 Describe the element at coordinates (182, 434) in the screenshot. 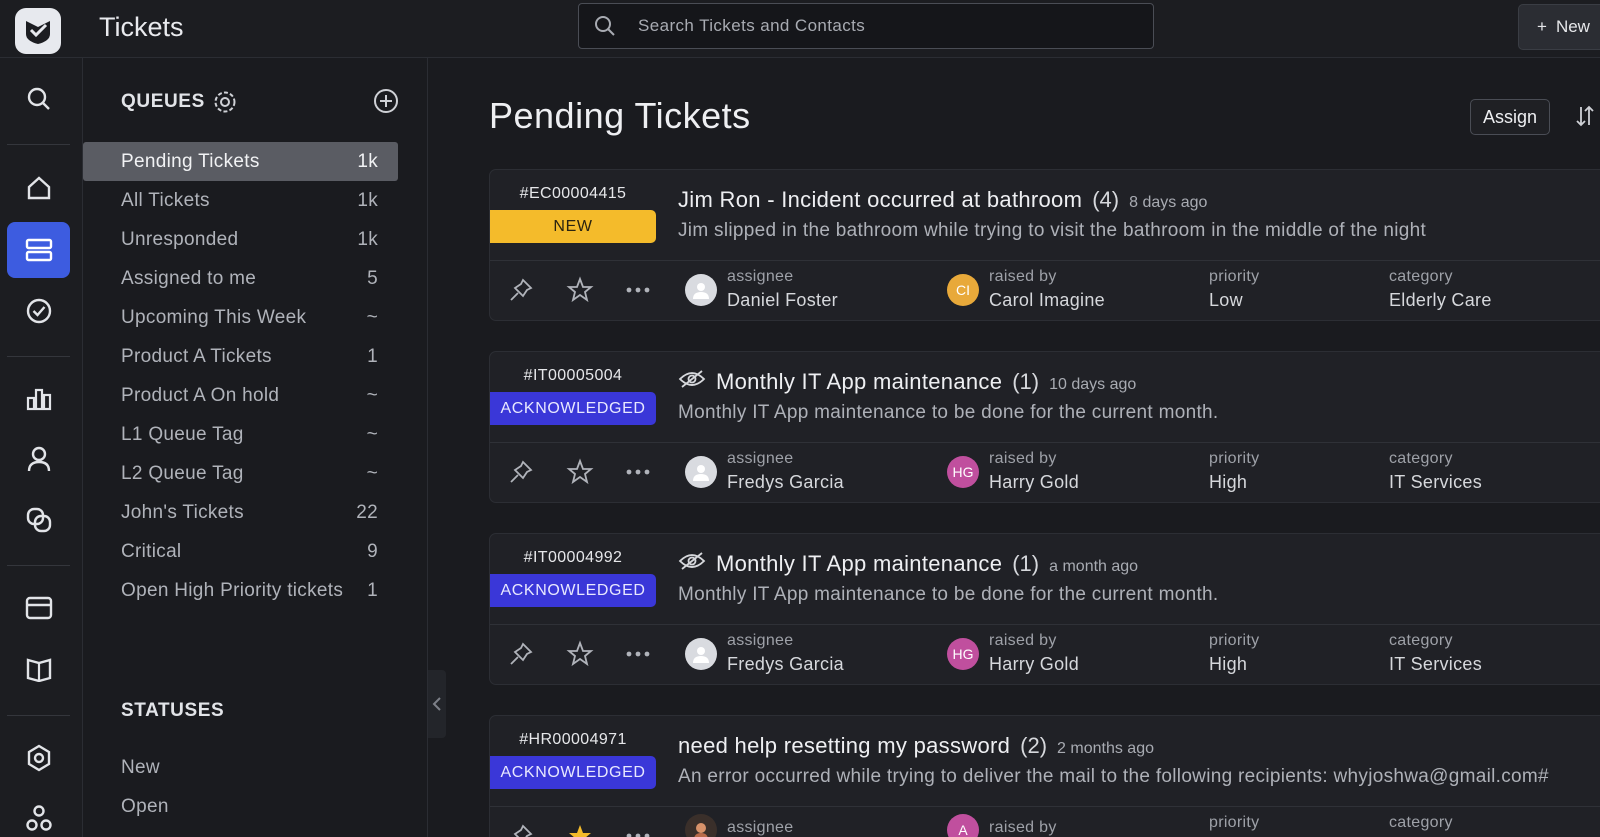

I see `queue-item-label: L1 Queue Tag` at that location.